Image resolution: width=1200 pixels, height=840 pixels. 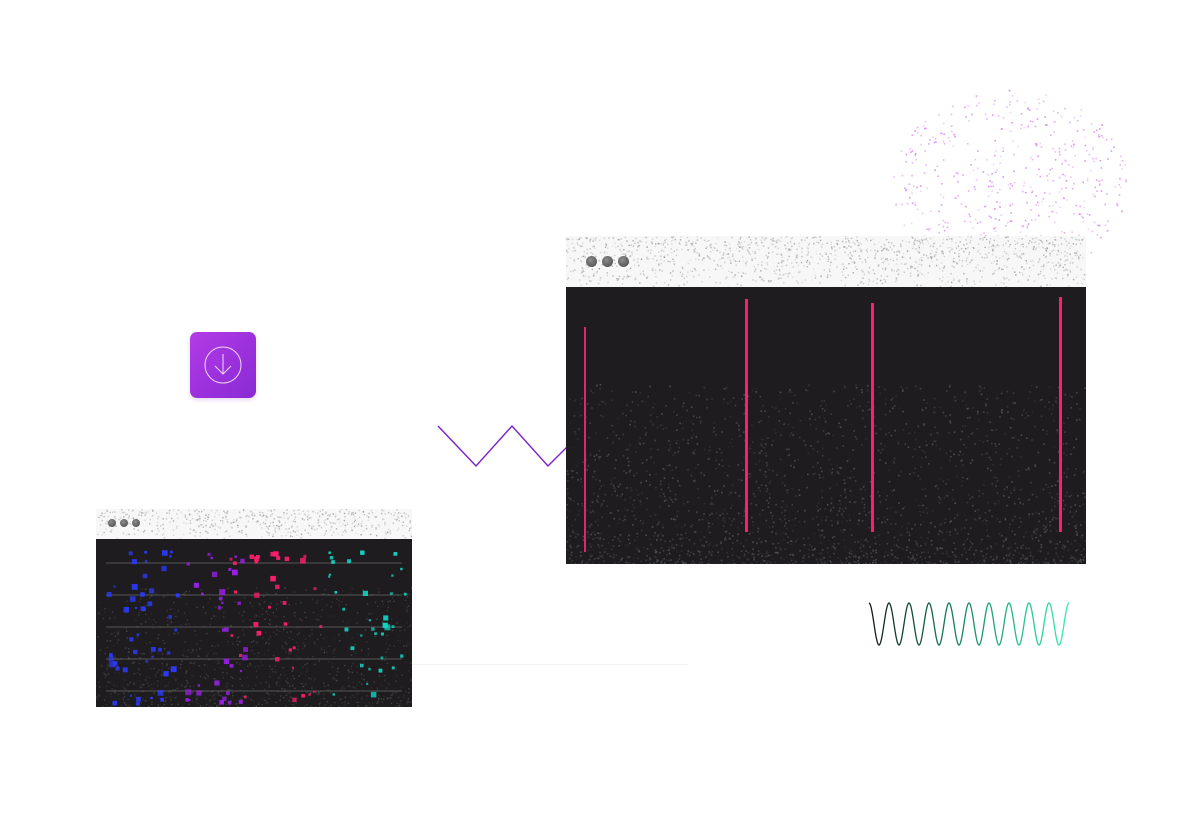 I want to click on colored-squares-visualization, so click(x=254, y=628).